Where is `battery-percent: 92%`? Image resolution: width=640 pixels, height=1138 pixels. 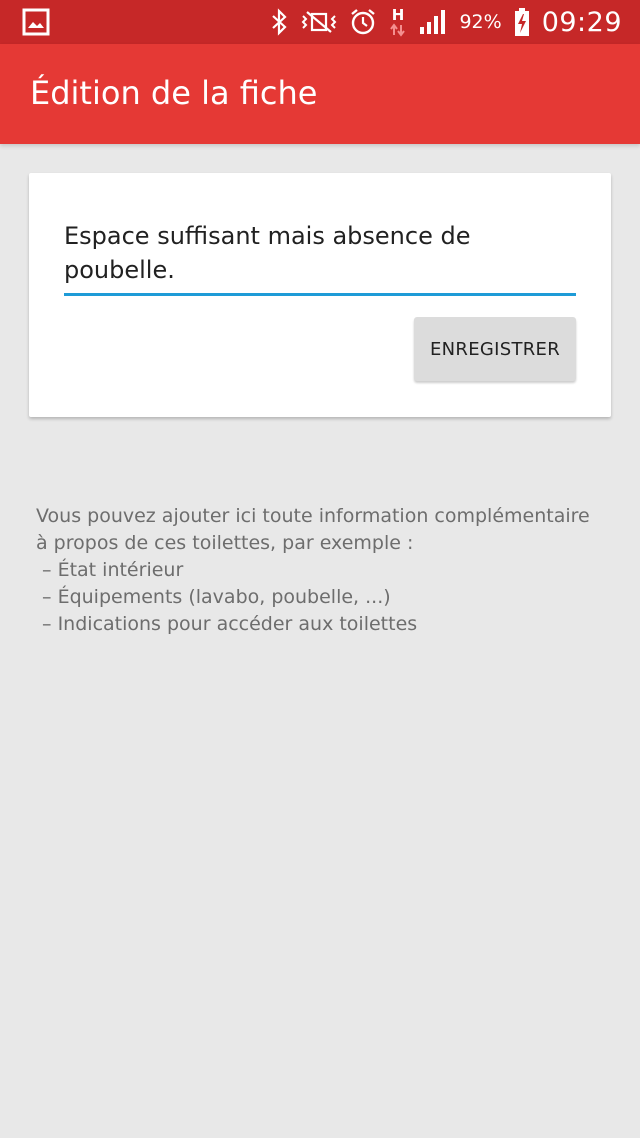
battery-percent: 92% is located at coordinates (480, 22).